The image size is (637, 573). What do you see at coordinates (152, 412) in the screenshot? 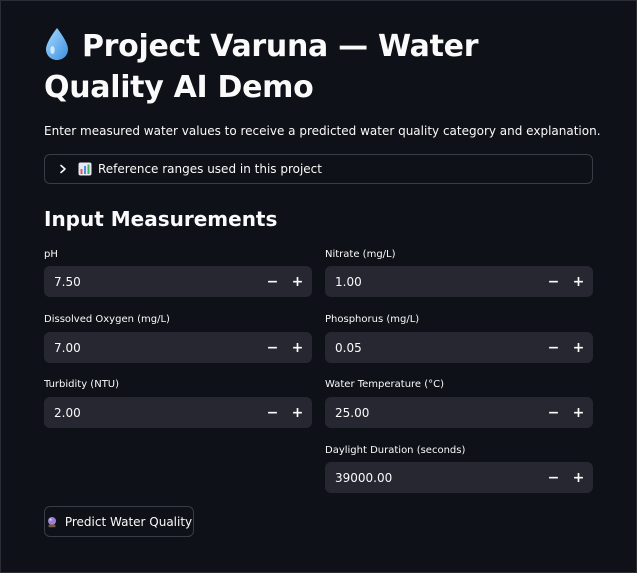
I see `turbidity-input` at bounding box center [152, 412].